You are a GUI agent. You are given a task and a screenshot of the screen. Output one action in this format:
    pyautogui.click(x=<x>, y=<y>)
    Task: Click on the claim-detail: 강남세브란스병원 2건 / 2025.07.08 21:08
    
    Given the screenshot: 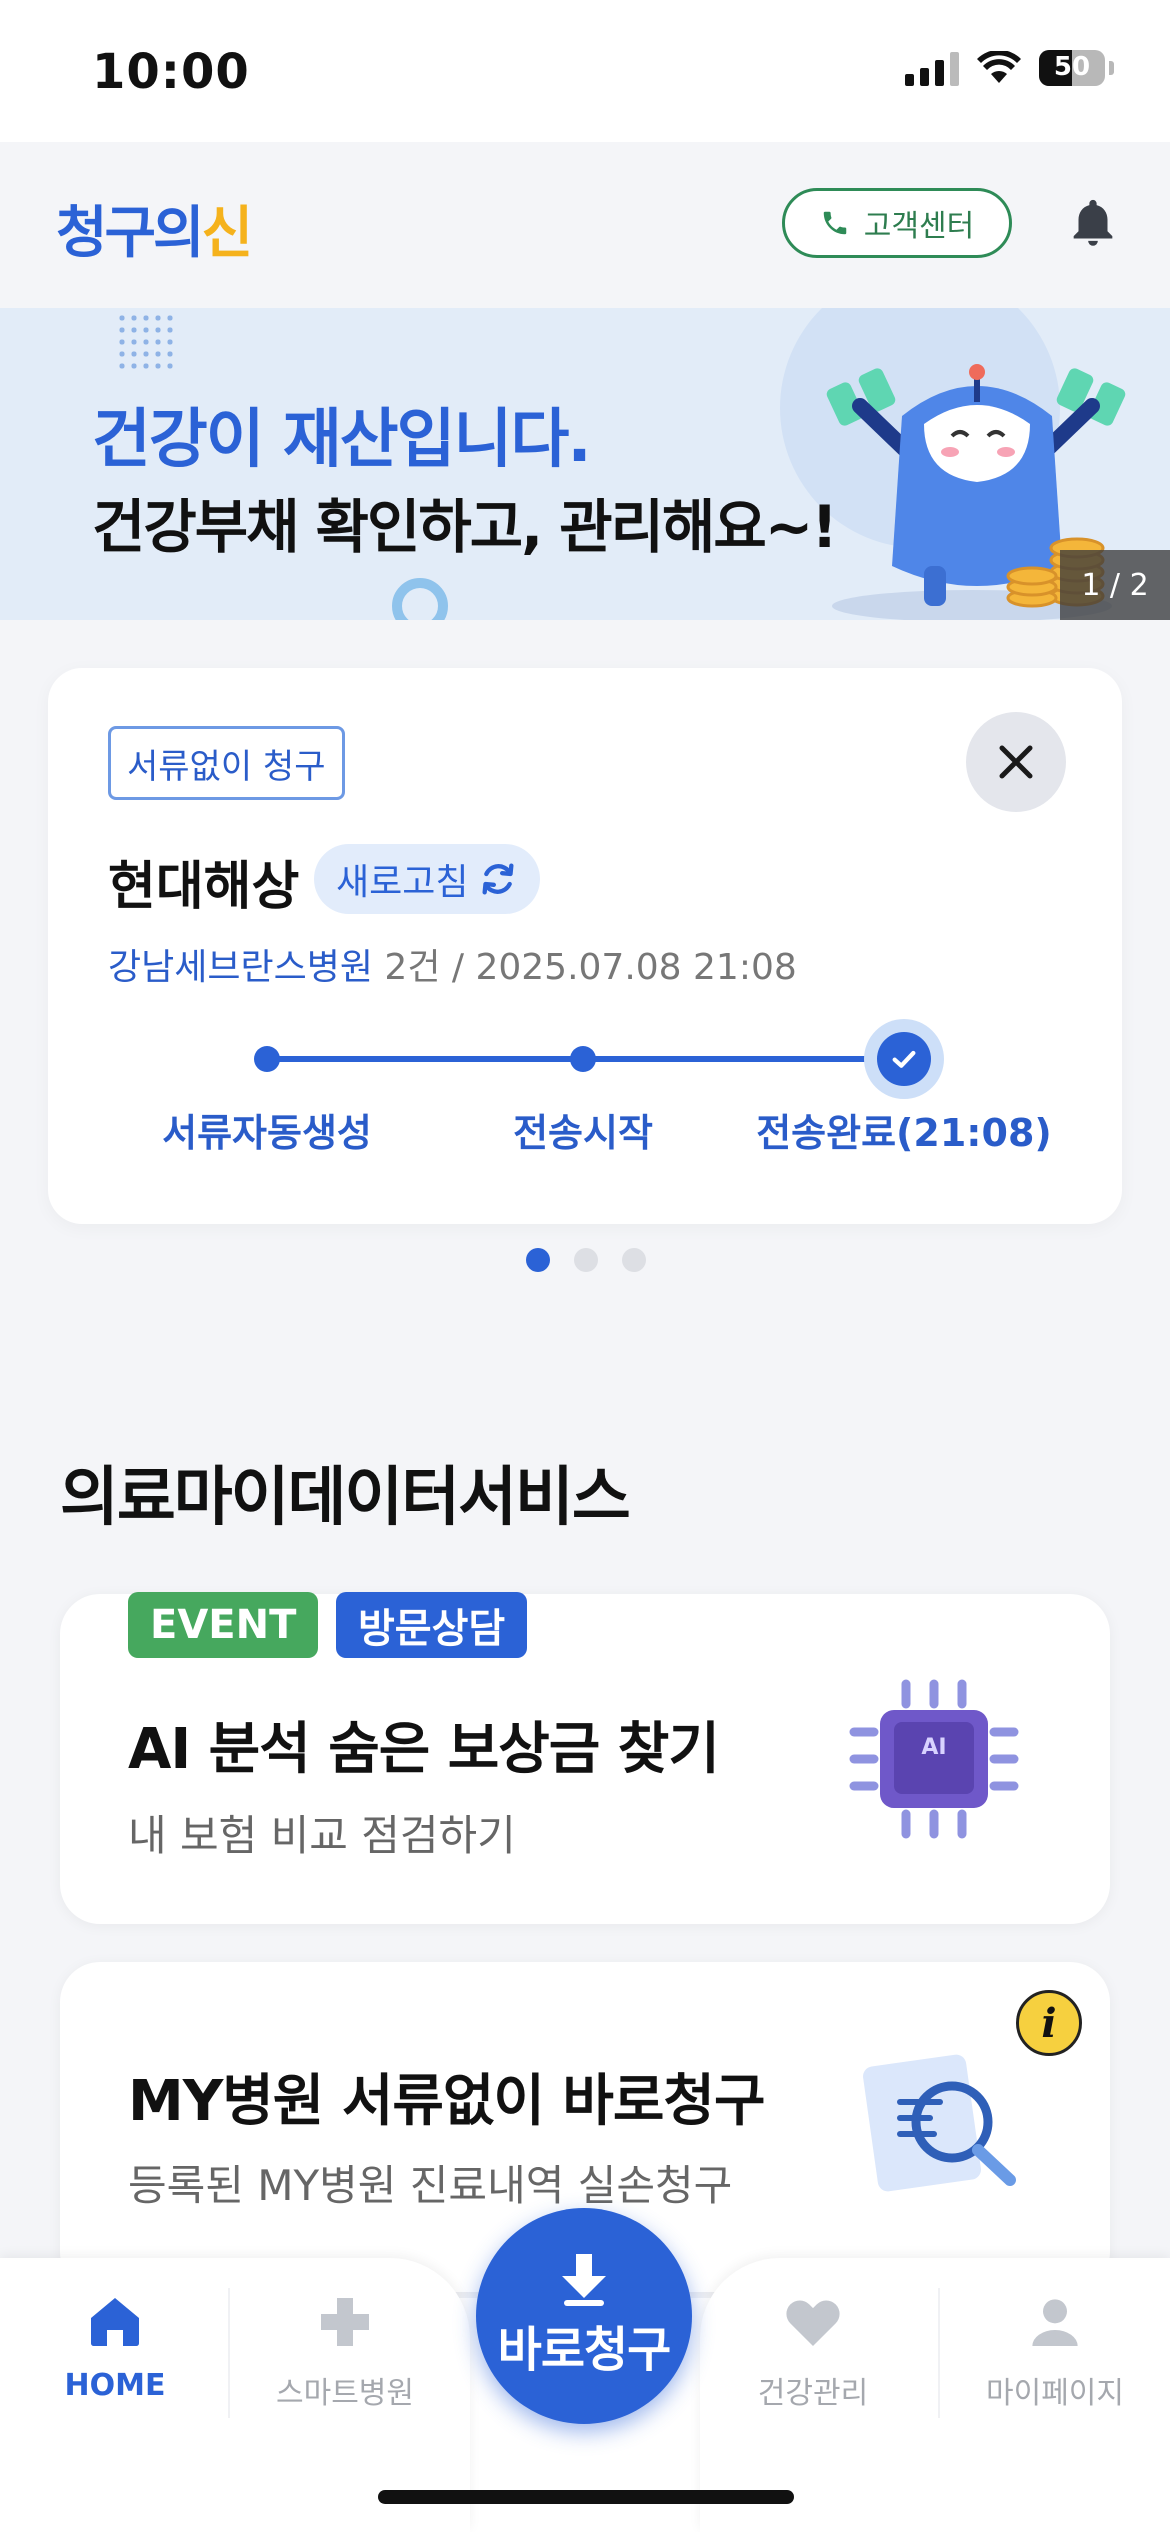 What is the action you would take?
    pyautogui.click(x=452, y=964)
    